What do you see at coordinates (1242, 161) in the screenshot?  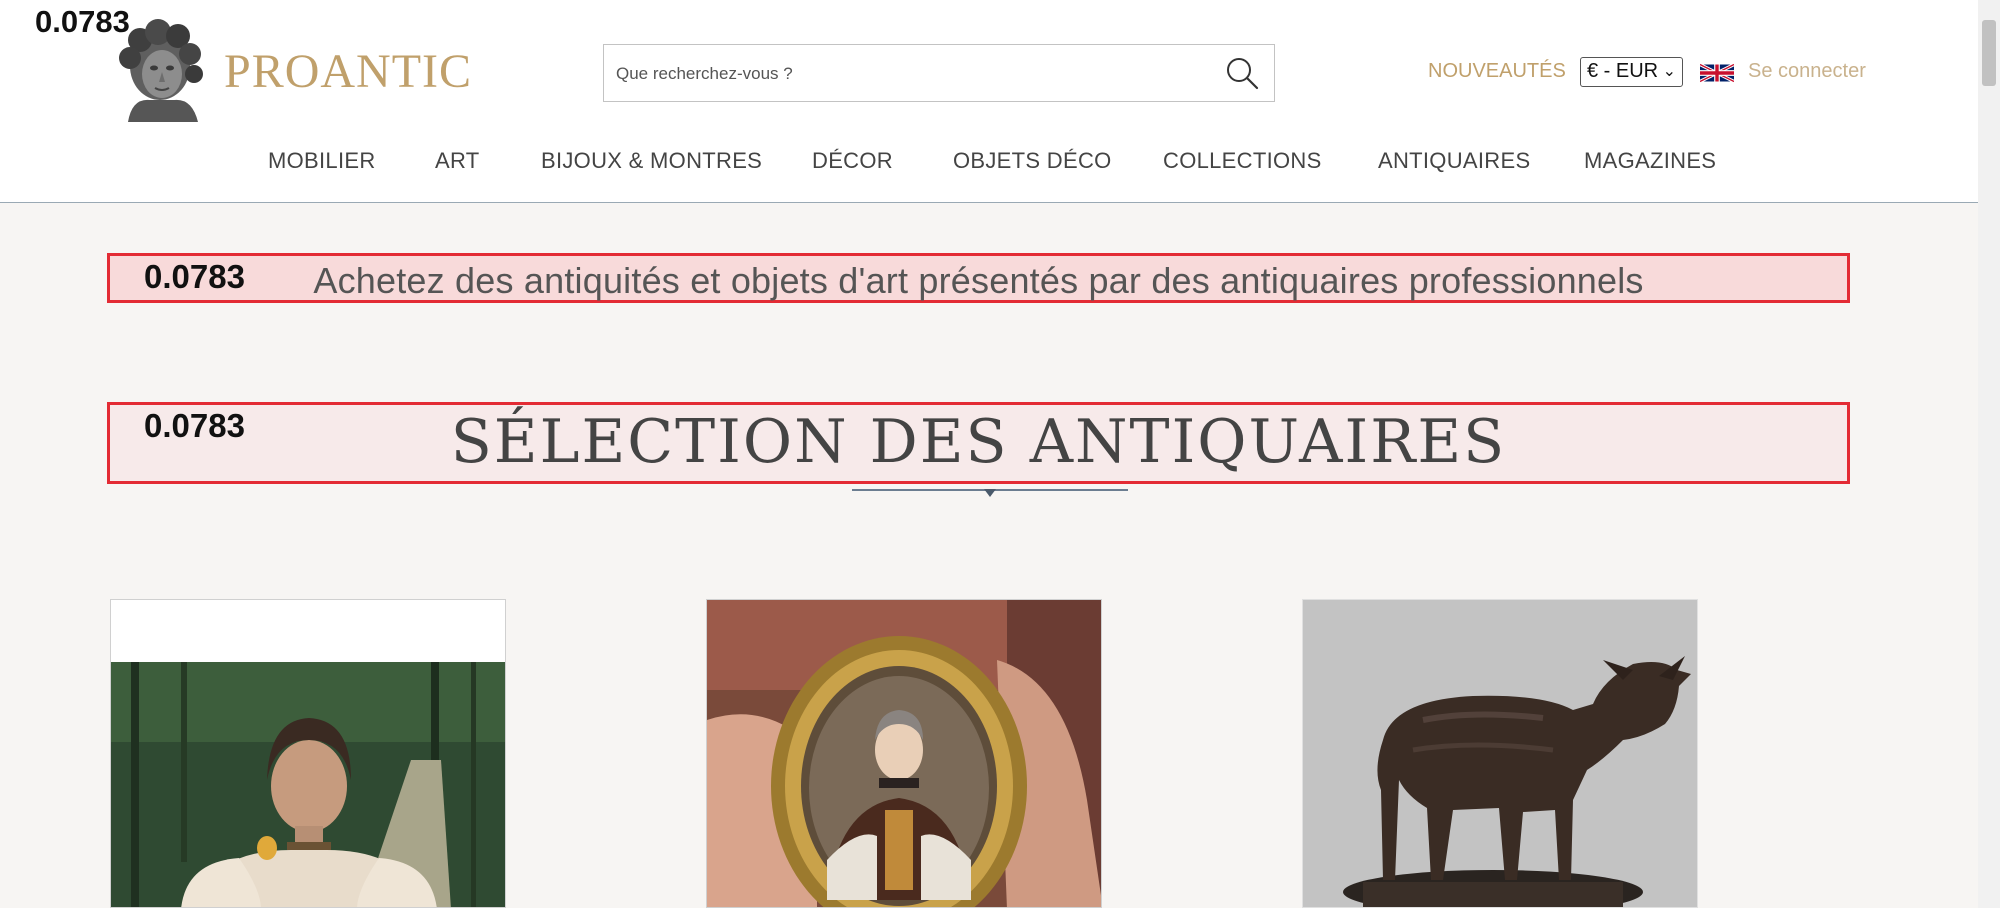 I see `nav-item-collections: COLLECTIONS` at bounding box center [1242, 161].